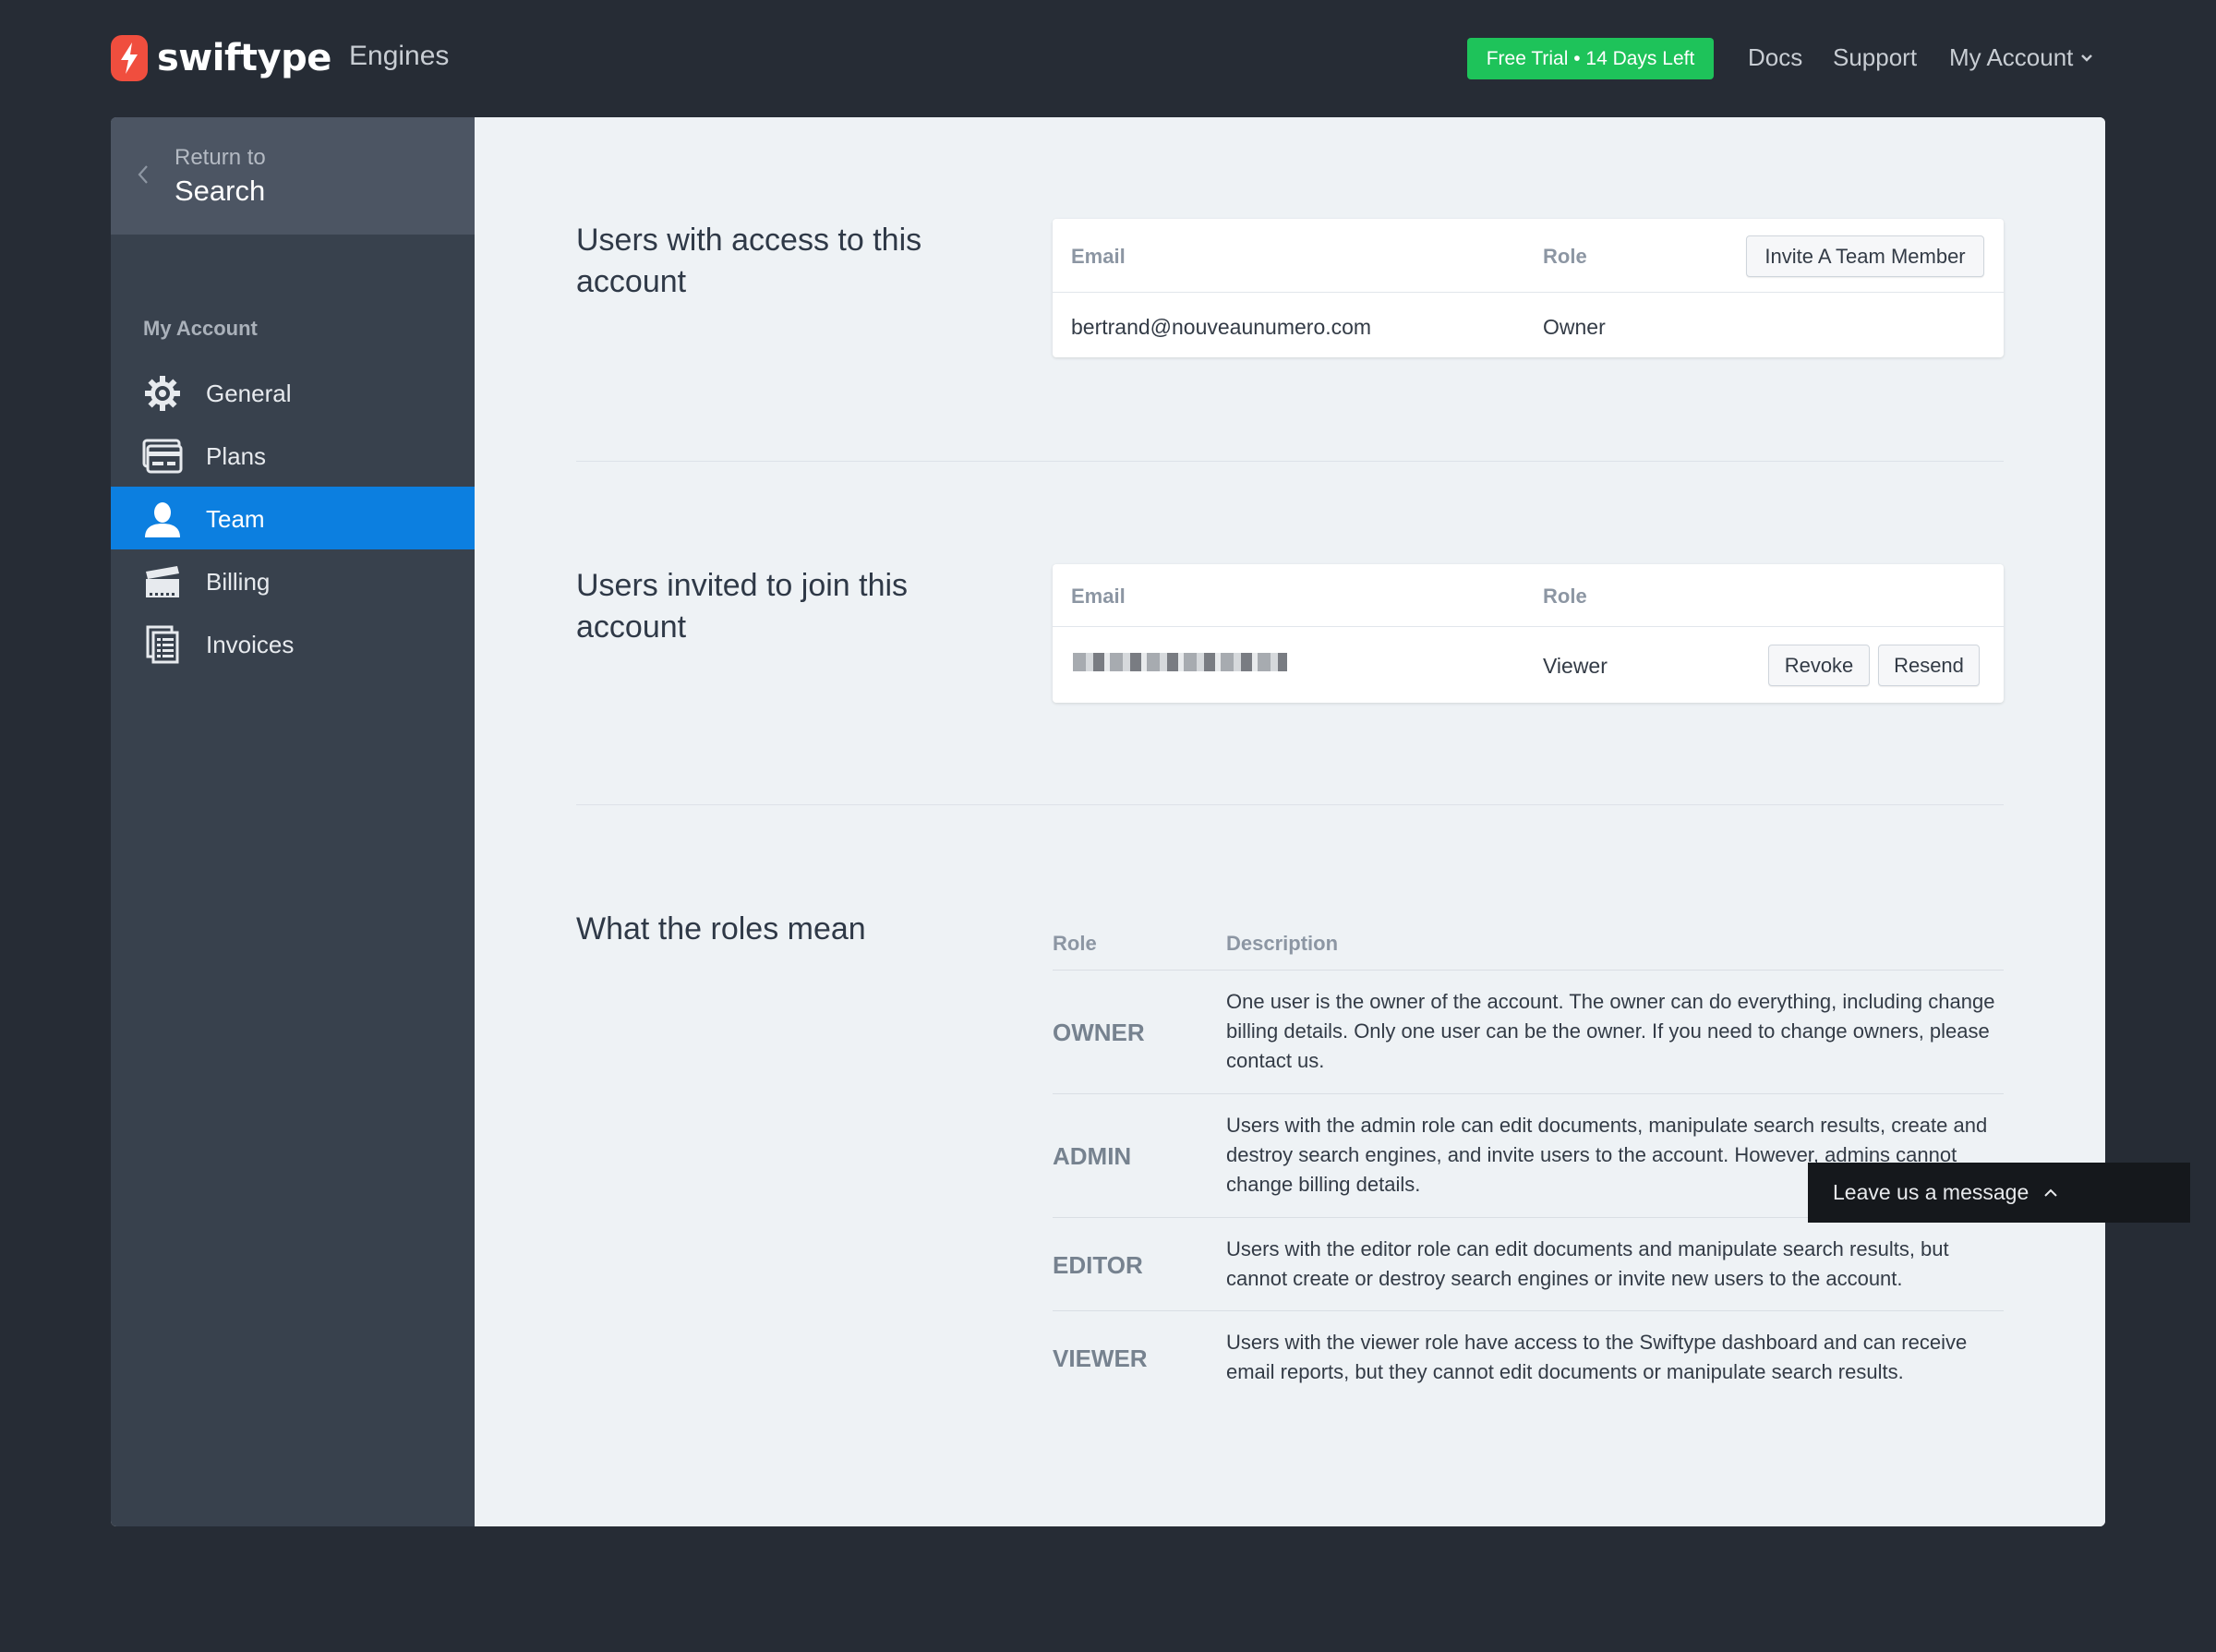 This screenshot has width=2216, height=1652. I want to click on chat-widget-label: Leave us a message, so click(1931, 1192).